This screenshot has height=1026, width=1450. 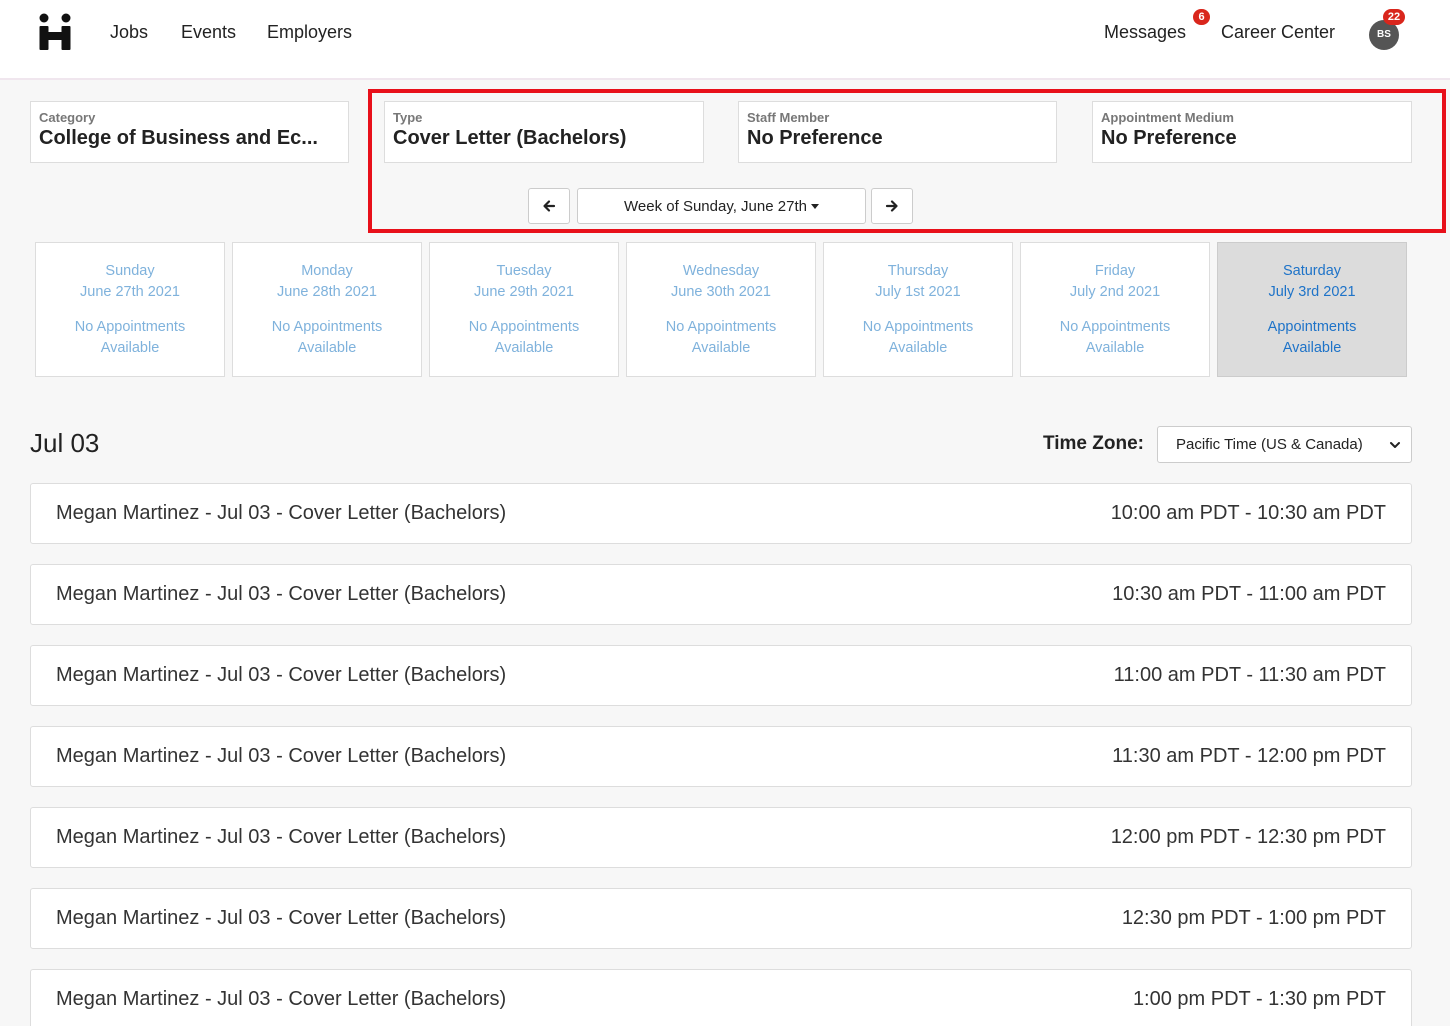 What do you see at coordinates (1312, 327) in the screenshot?
I see `day-status: Appointments` at bounding box center [1312, 327].